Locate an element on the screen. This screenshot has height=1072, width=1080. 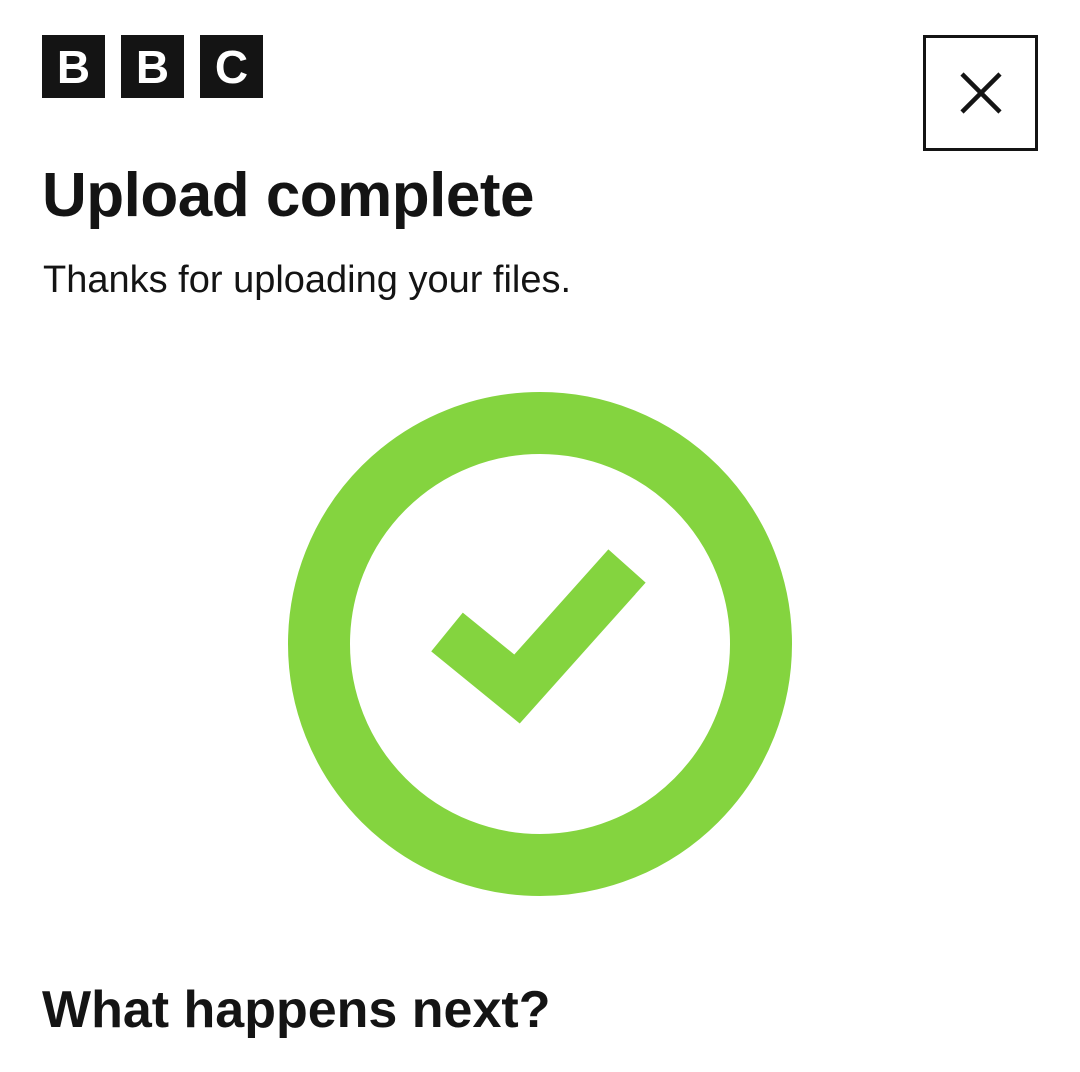
close-button is located at coordinates (980, 93).